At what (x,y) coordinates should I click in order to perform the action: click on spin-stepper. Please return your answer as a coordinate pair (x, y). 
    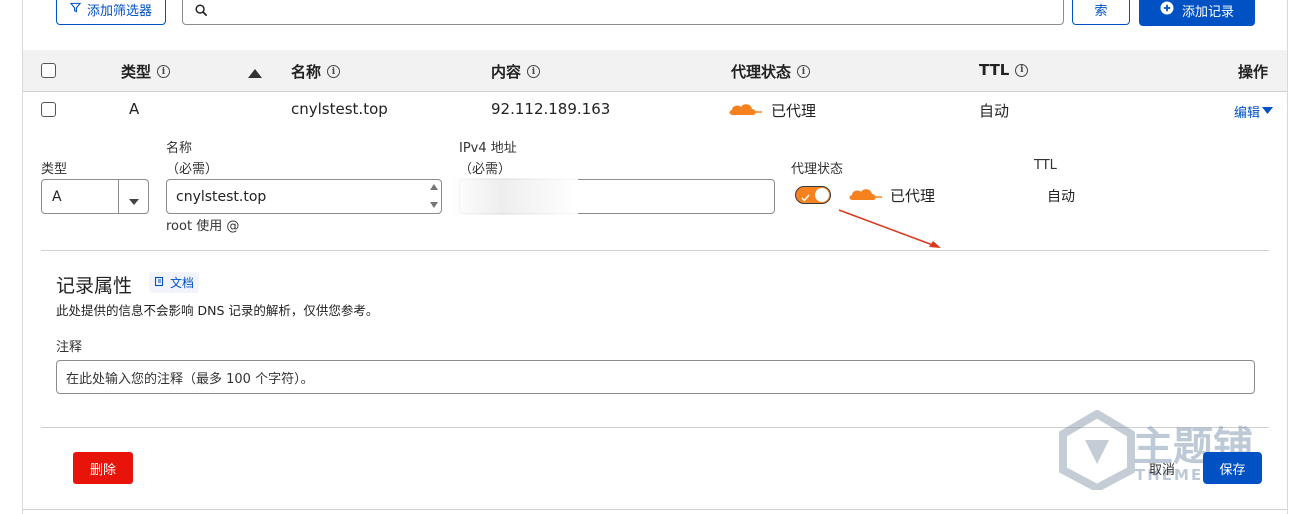
    Looking at the image, I should click on (434, 198).